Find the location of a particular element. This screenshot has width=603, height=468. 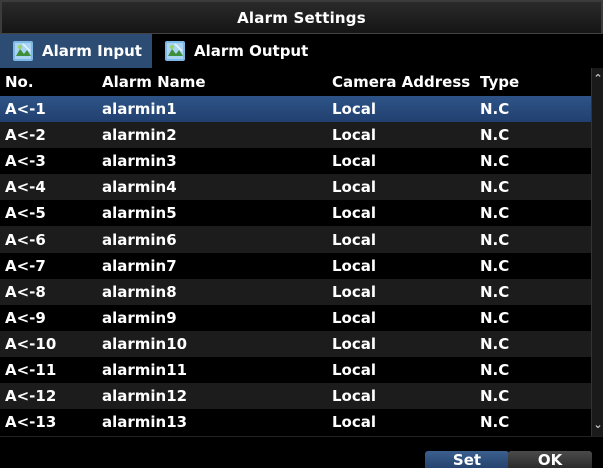

cell-no: A<-6 is located at coordinates (25, 239).